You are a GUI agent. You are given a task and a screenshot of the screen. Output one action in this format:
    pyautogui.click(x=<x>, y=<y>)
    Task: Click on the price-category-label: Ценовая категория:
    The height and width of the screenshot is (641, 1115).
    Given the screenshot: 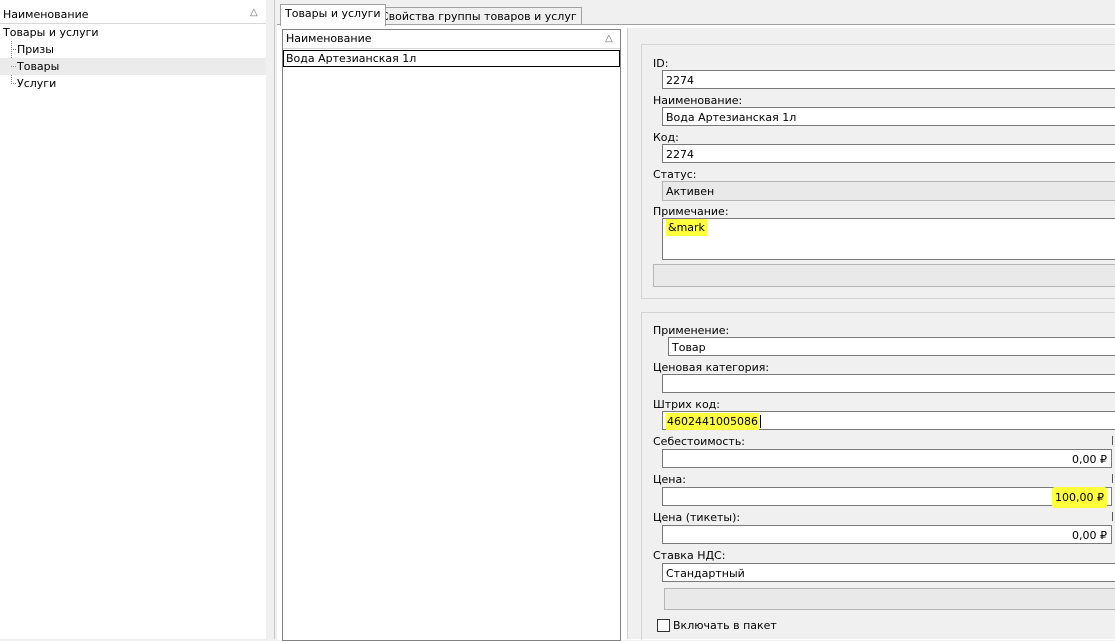 What is the action you would take?
    pyautogui.click(x=711, y=367)
    